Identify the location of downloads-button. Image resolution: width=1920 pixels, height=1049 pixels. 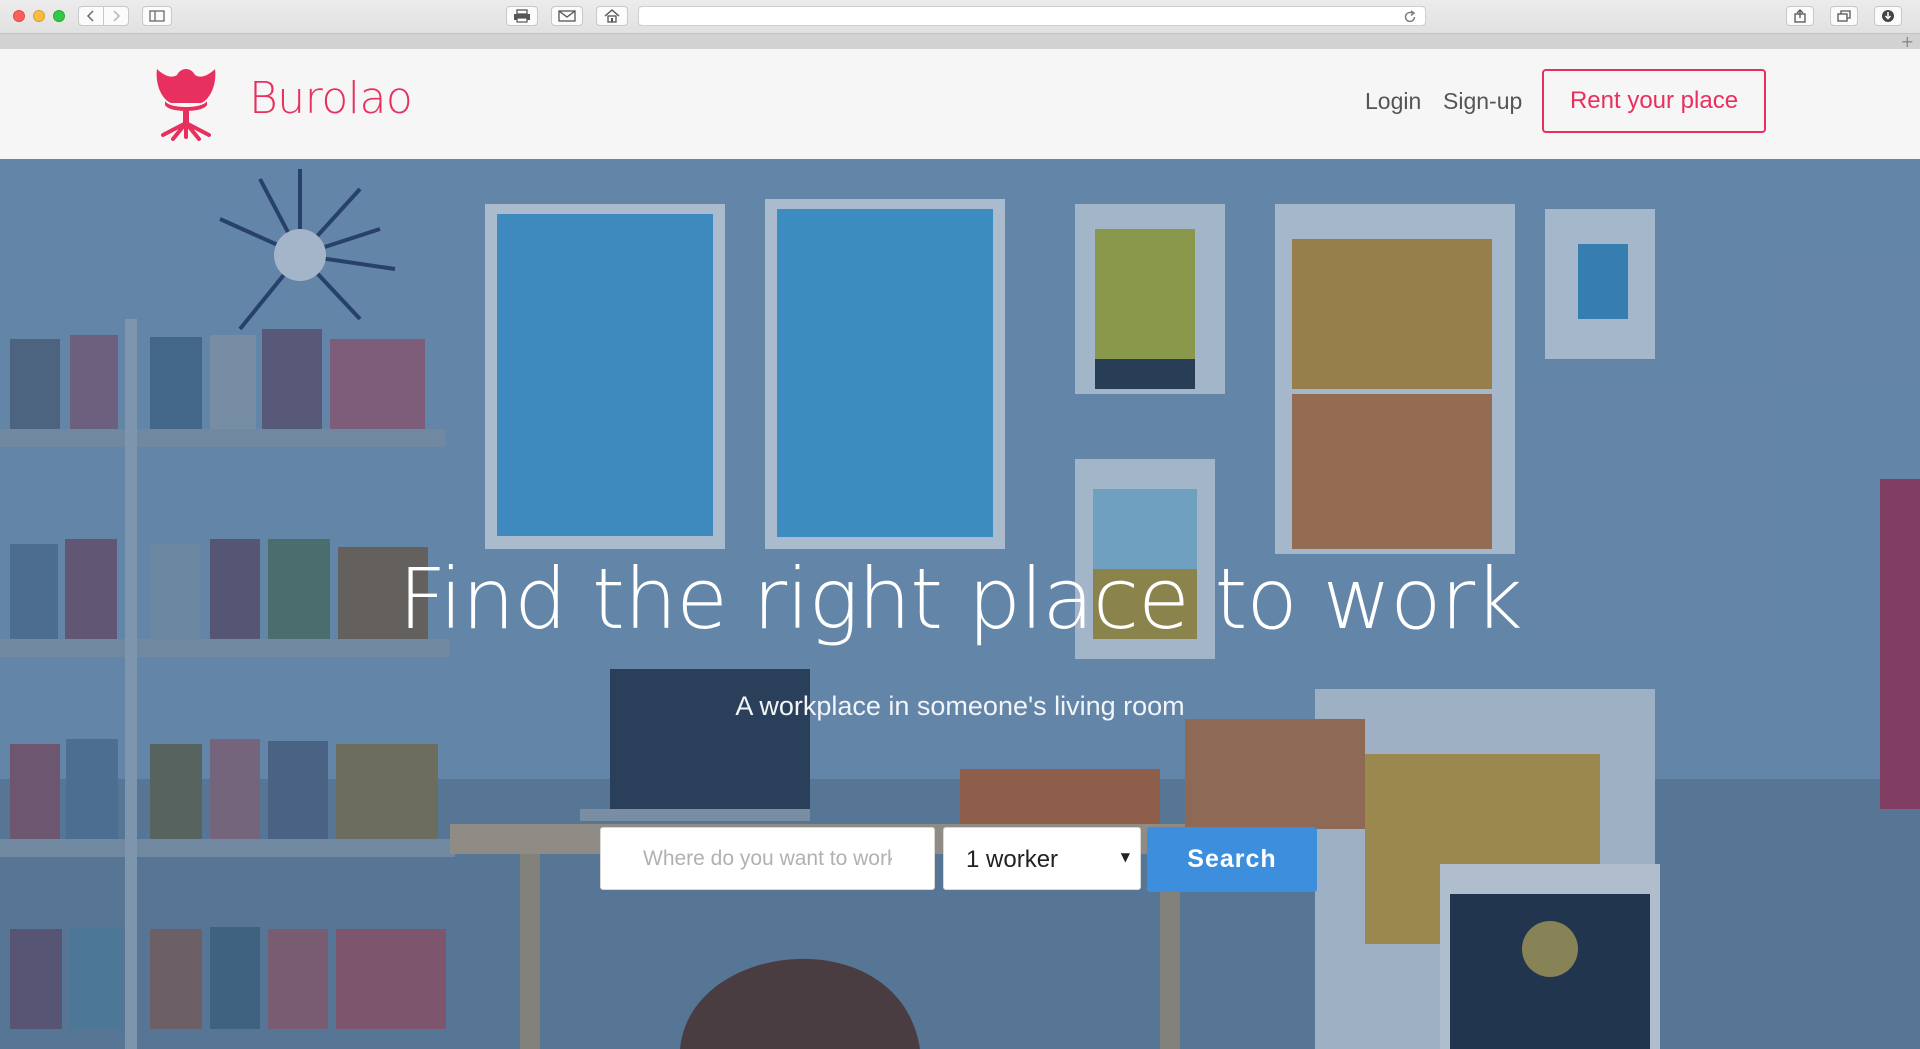
(1888, 16).